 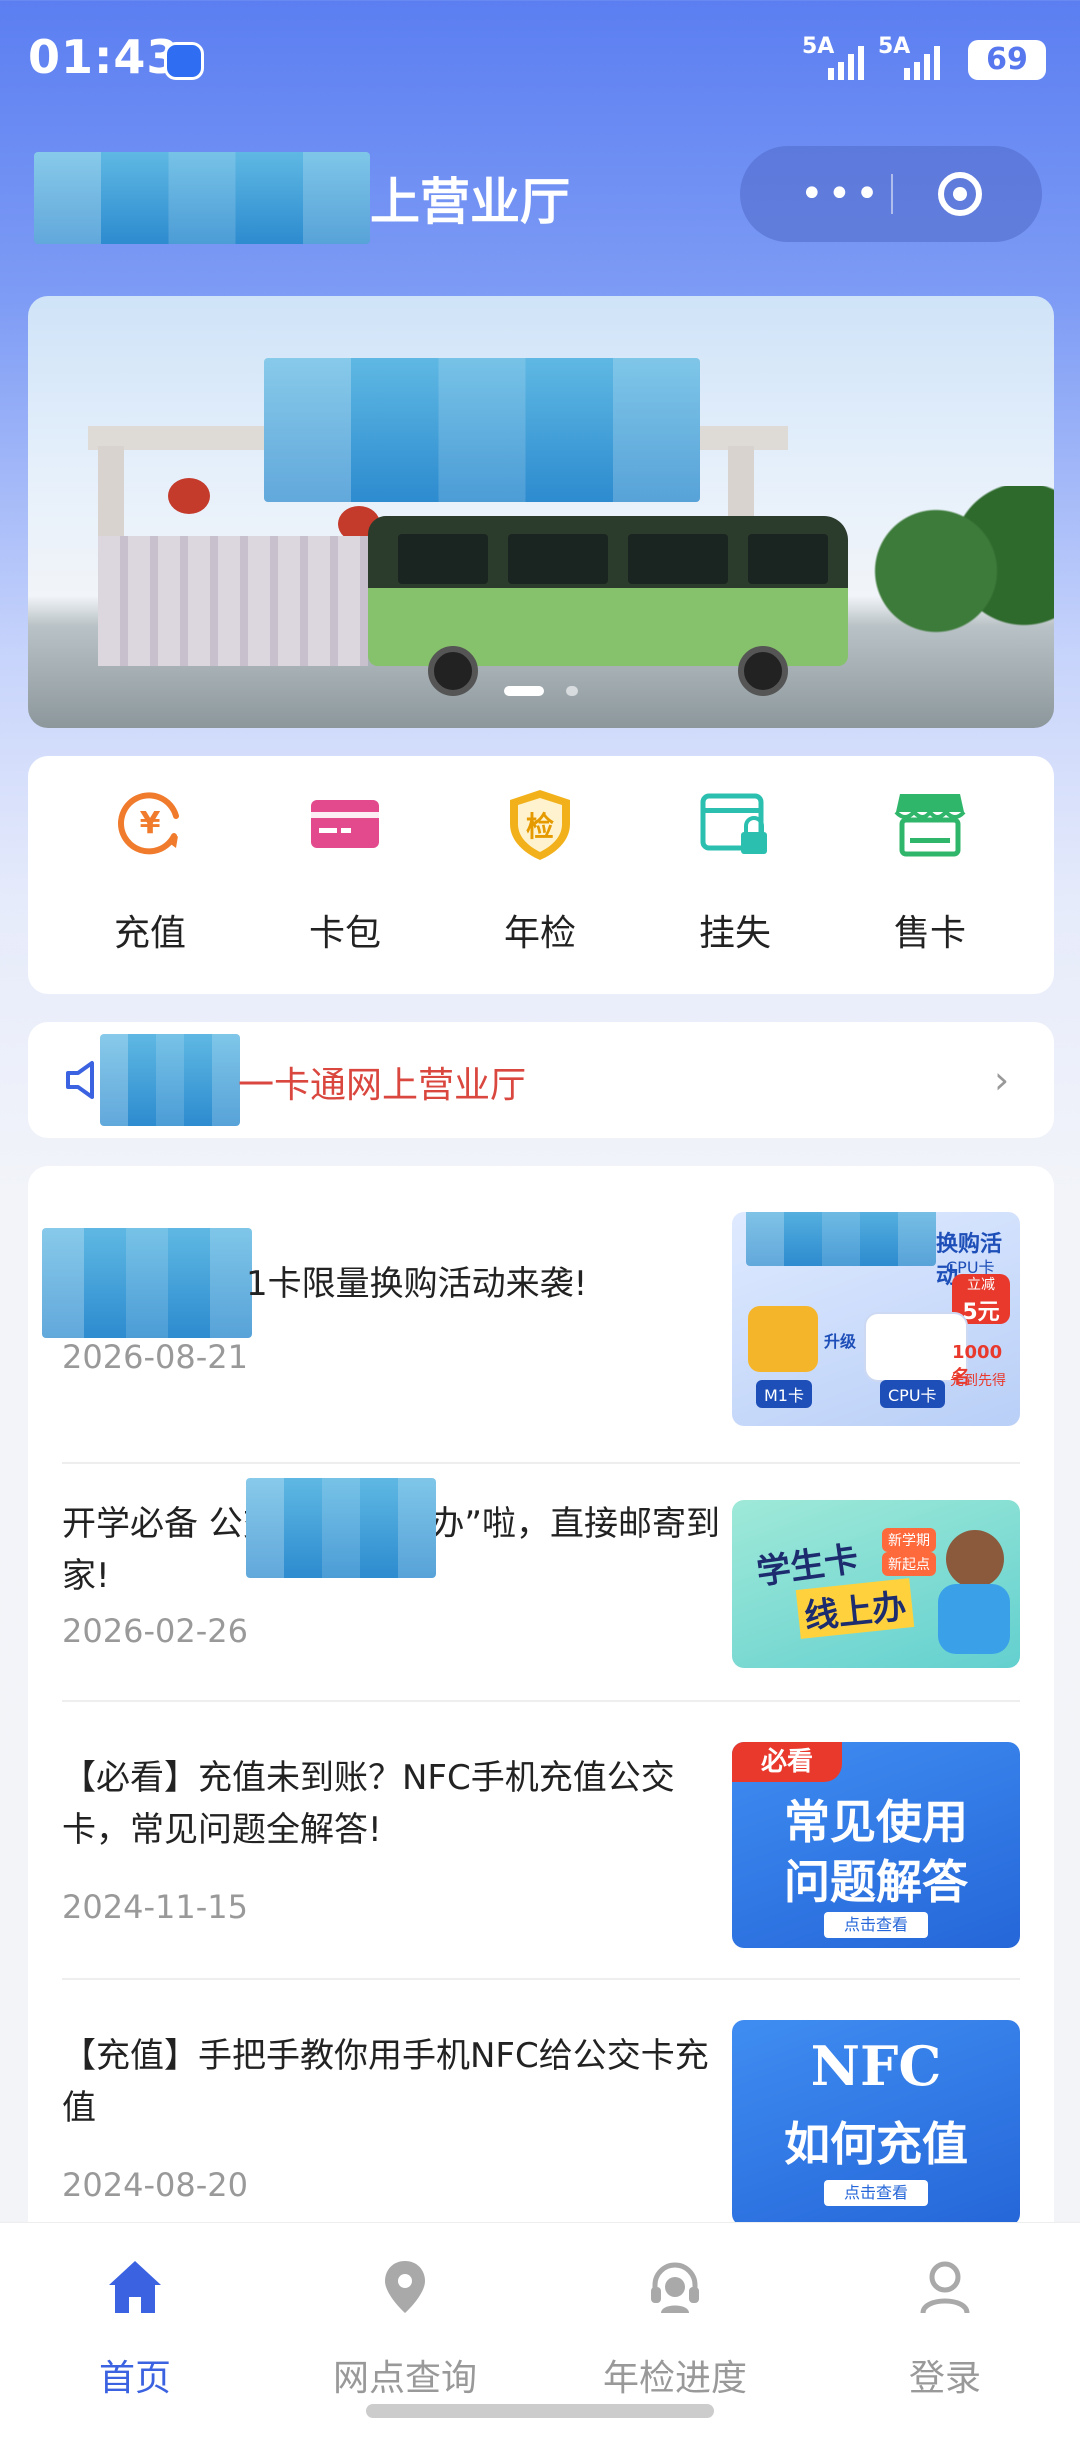 What do you see at coordinates (382, 1085) in the screenshot?
I see `notice-text: 一卡通网上营业厅` at bounding box center [382, 1085].